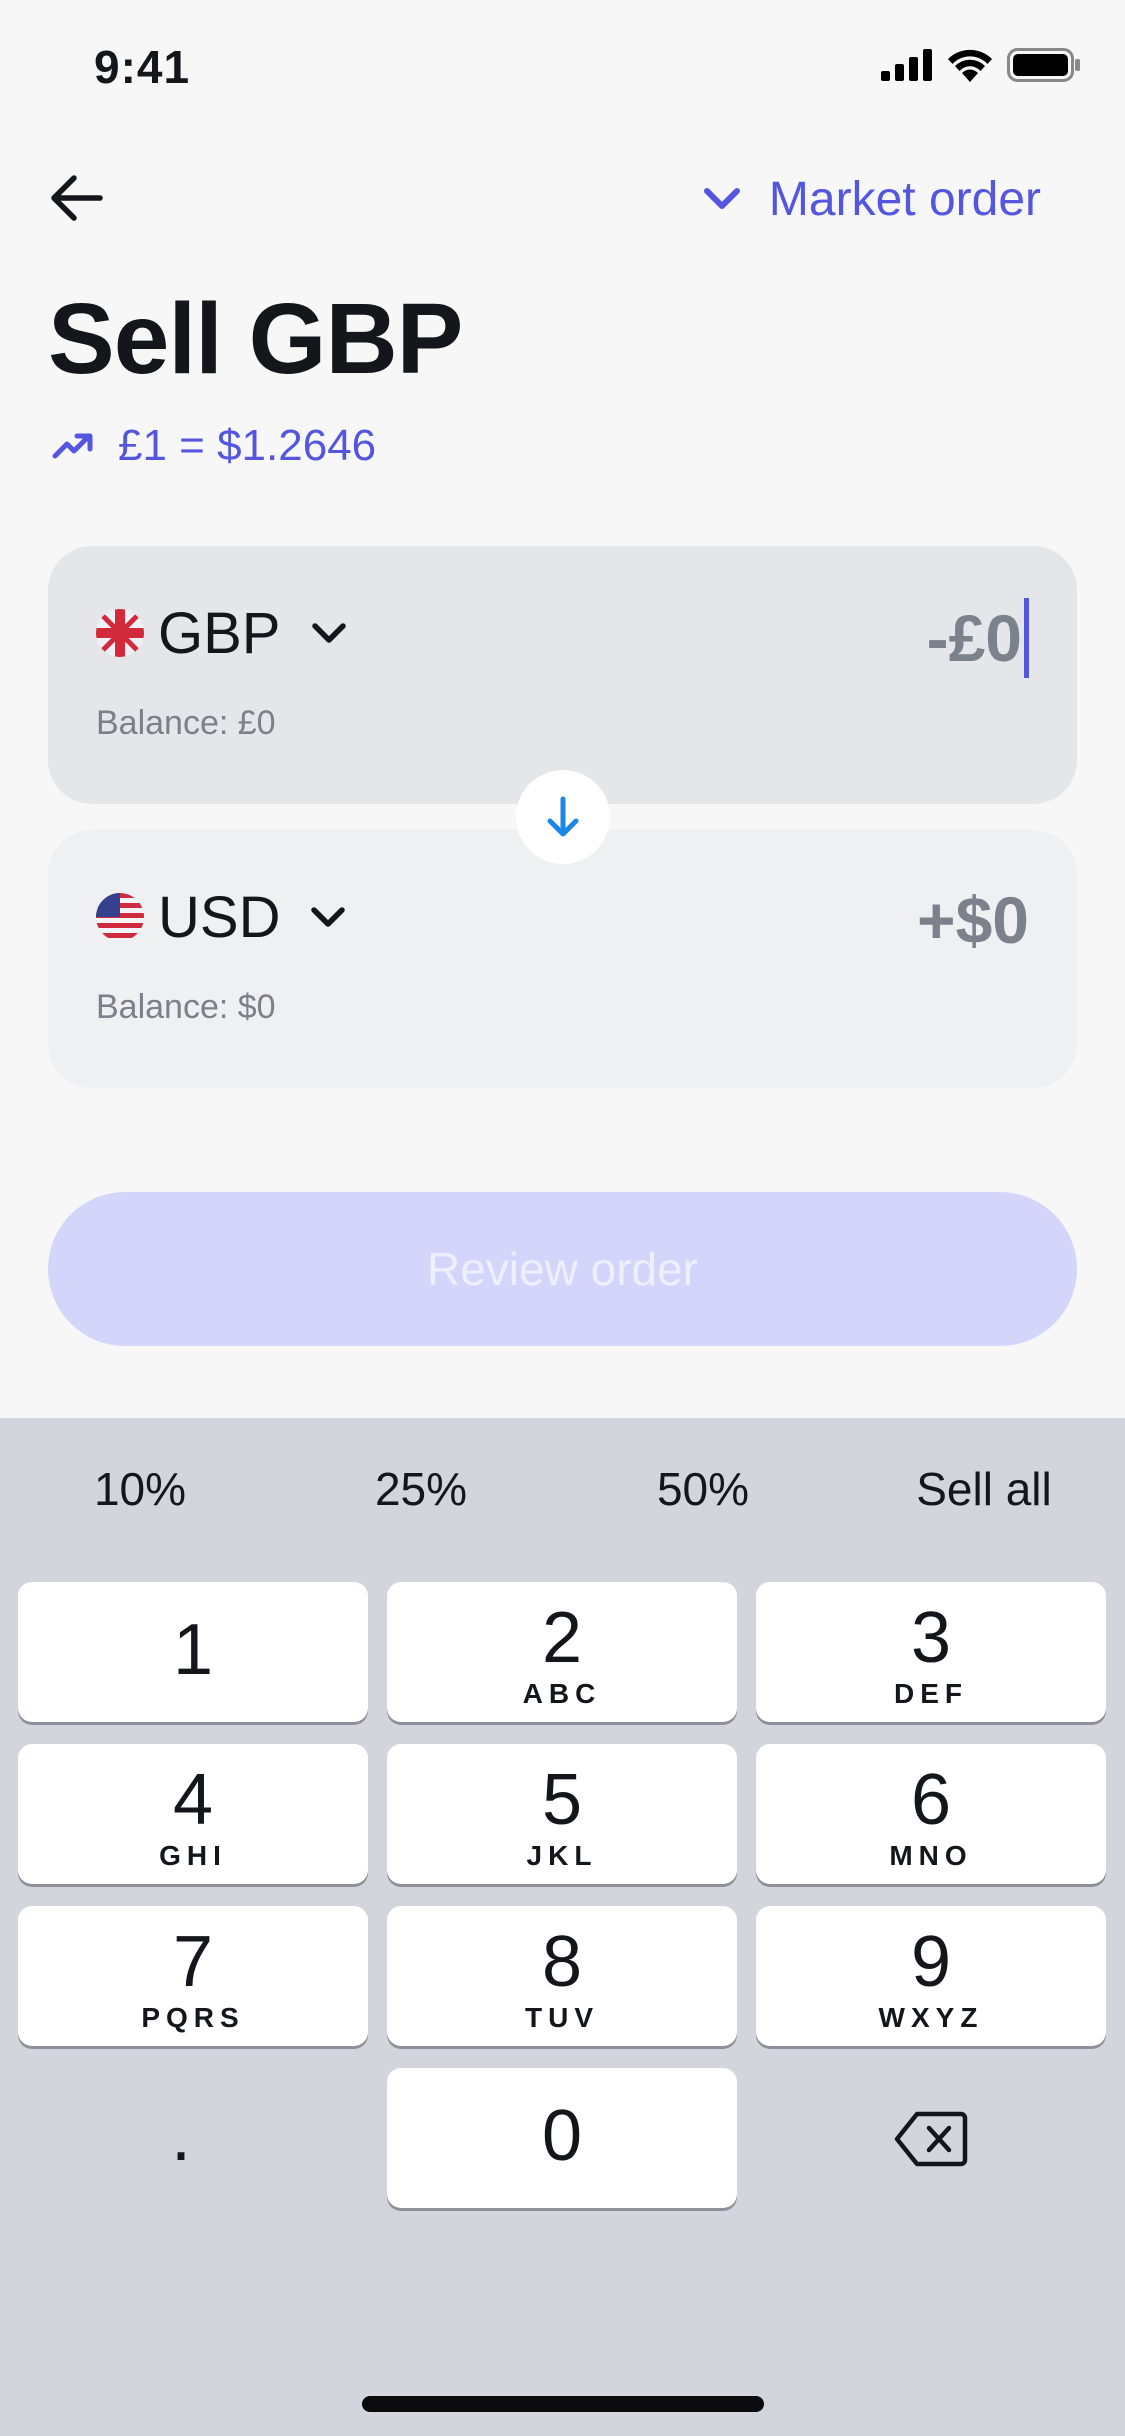 The image size is (1125, 2436). What do you see at coordinates (562, 1976) in the screenshot?
I see `key-8: 8 TUV` at bounding box center [562, 1976].